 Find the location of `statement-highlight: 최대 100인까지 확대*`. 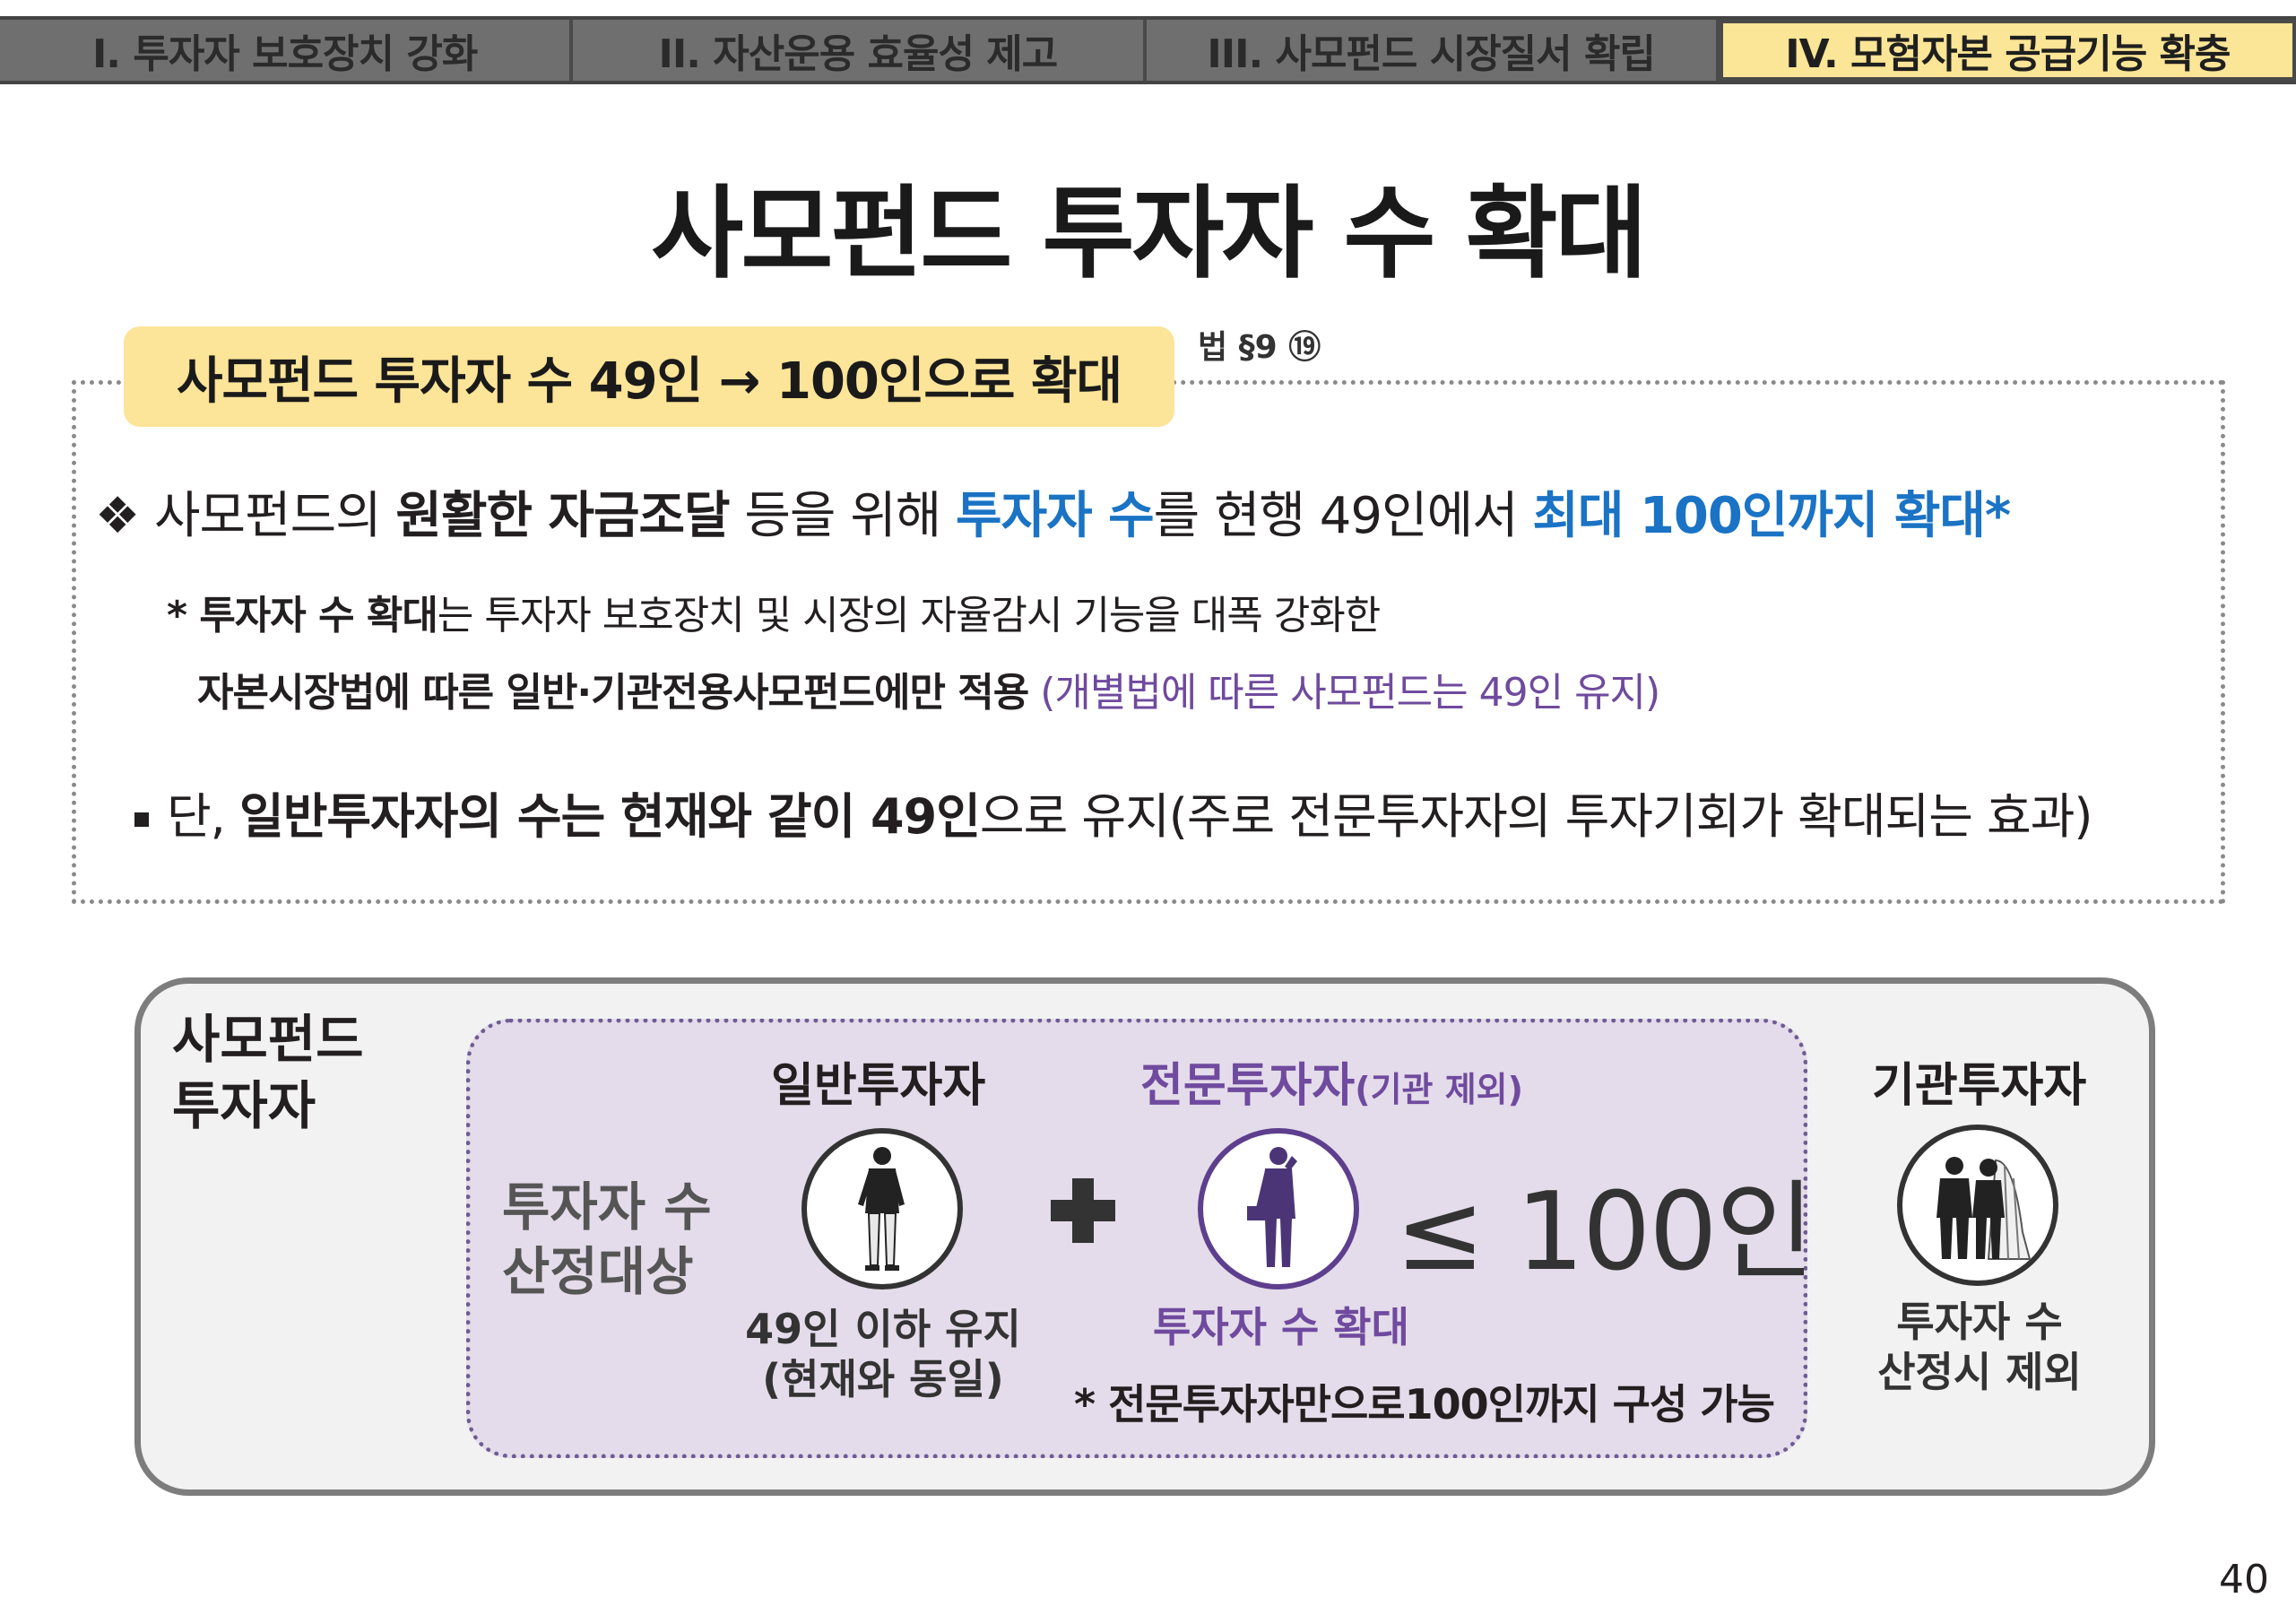

statement-highlight: 최대 100인까지 확대* is located at coordinates (1771, 516).